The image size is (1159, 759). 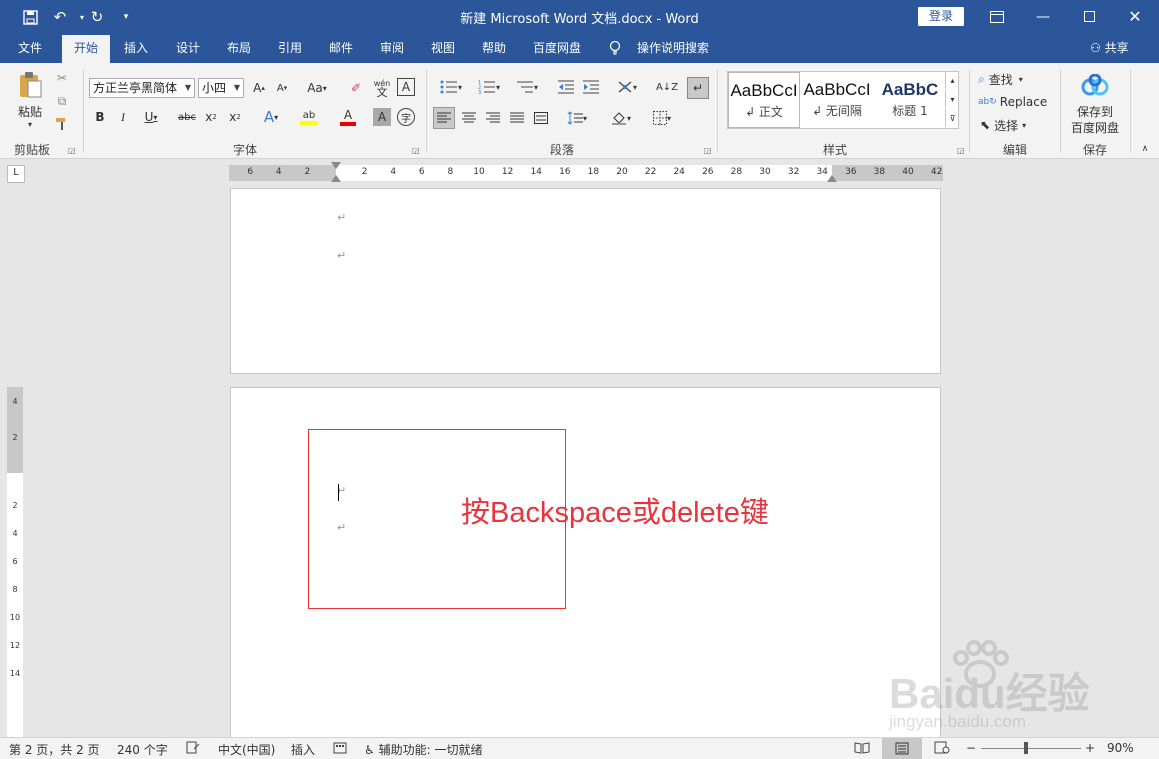 What do you see at coordinates (341, 48) in the screenshot?
I see `tab-mailings: 邮件` at bounding box center [341, 48].